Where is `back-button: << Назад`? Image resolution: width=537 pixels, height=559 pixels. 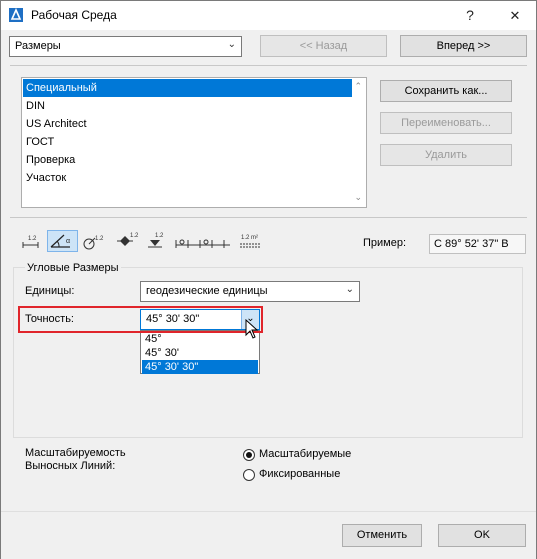 back-button: << Назад is located at coordinates (323, 46).